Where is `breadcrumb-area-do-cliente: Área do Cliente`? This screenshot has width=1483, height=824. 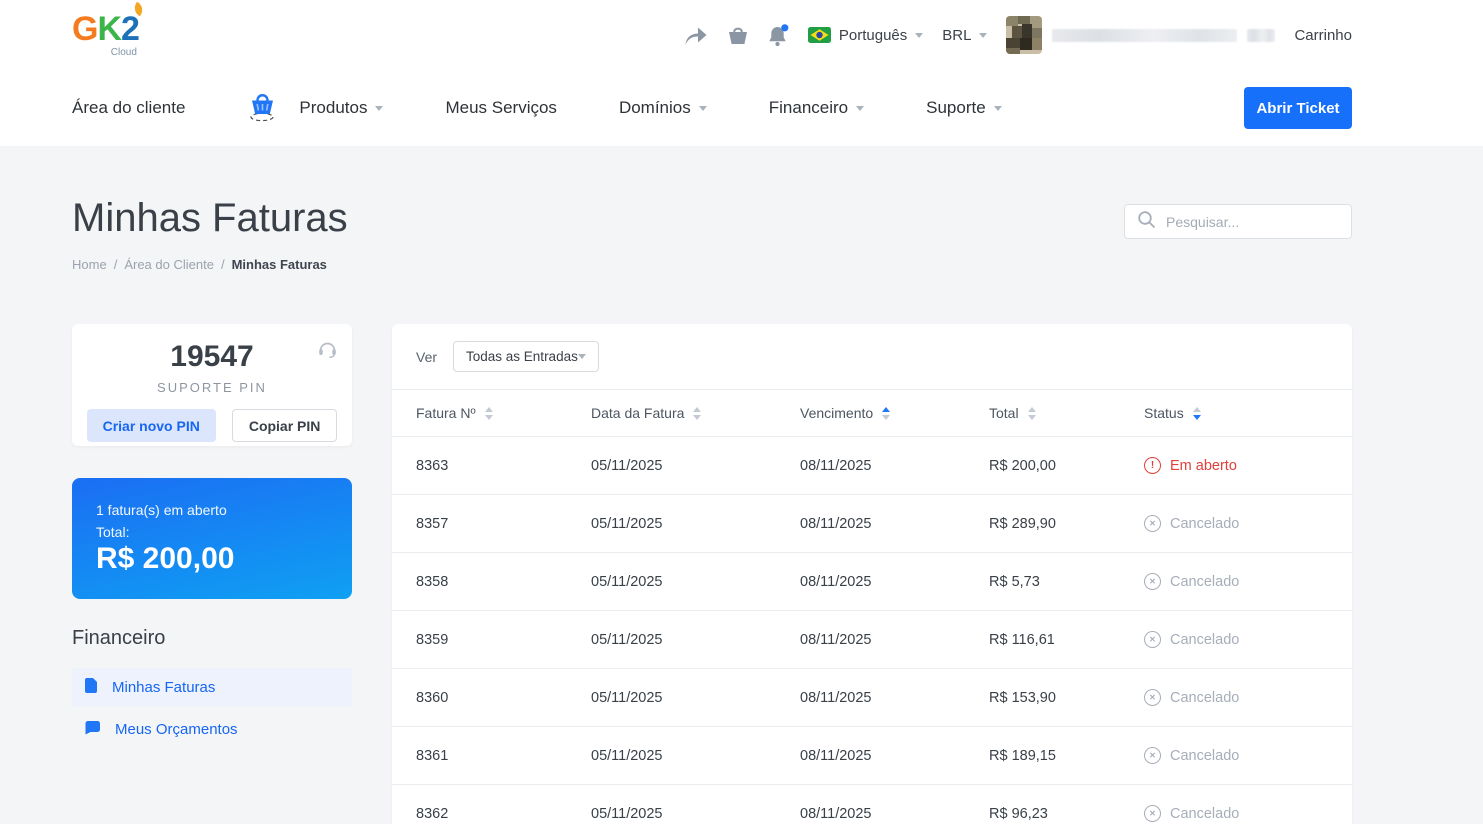 breadcrumb-area-do-cliente: Área do Cliente is located at coordinates (169, 264).